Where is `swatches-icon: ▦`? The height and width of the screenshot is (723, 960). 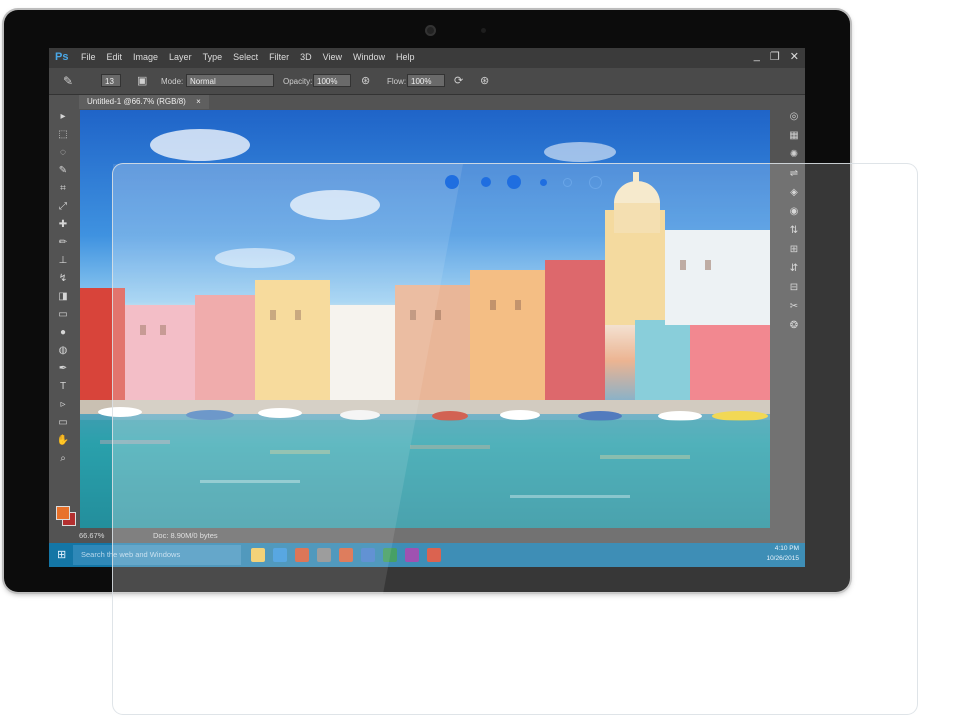
swatches-icon: ▦ is located at coordinates (794, 136).